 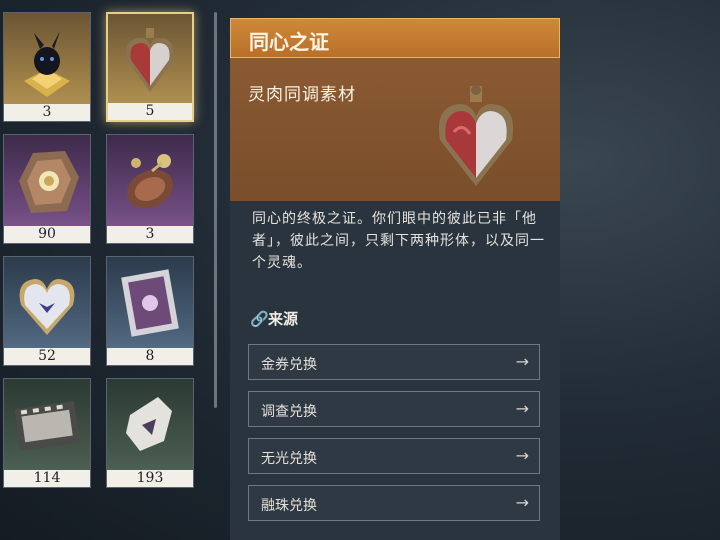 I want to click on film-strip-icon, so click(x=47, y=425).